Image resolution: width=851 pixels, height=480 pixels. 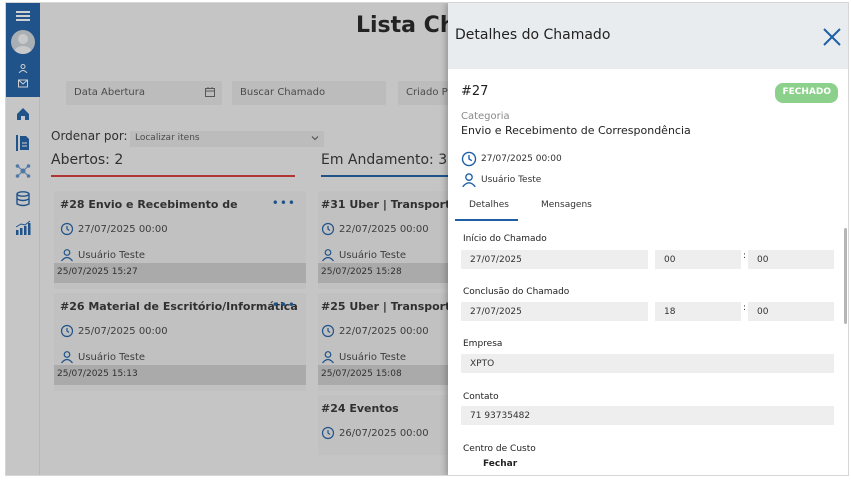 I want to click on panel-date: 27/07/2025 00:00, so click(x=521, y=159).